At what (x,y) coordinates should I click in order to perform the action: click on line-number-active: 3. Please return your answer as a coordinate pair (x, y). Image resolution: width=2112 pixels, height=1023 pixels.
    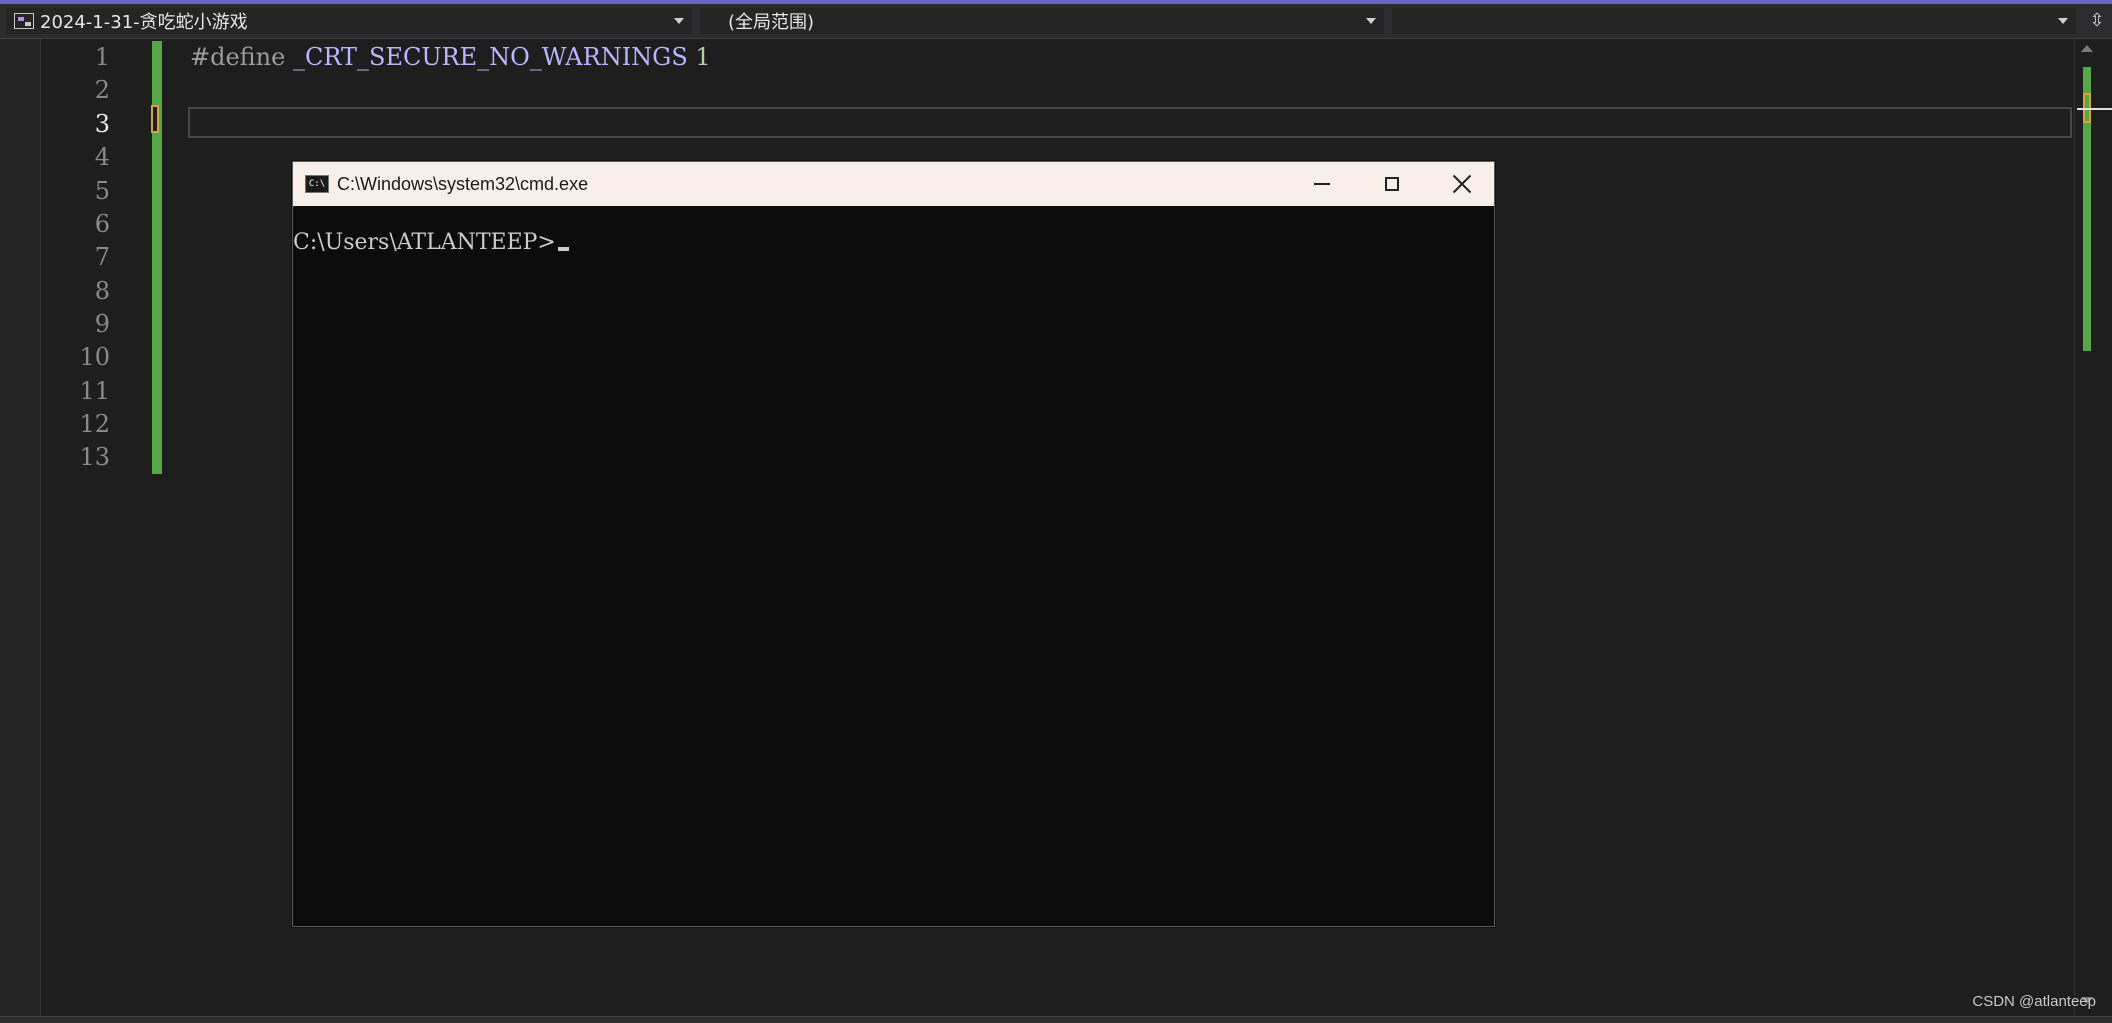
    Looking at the image, I should click on (102, 124).